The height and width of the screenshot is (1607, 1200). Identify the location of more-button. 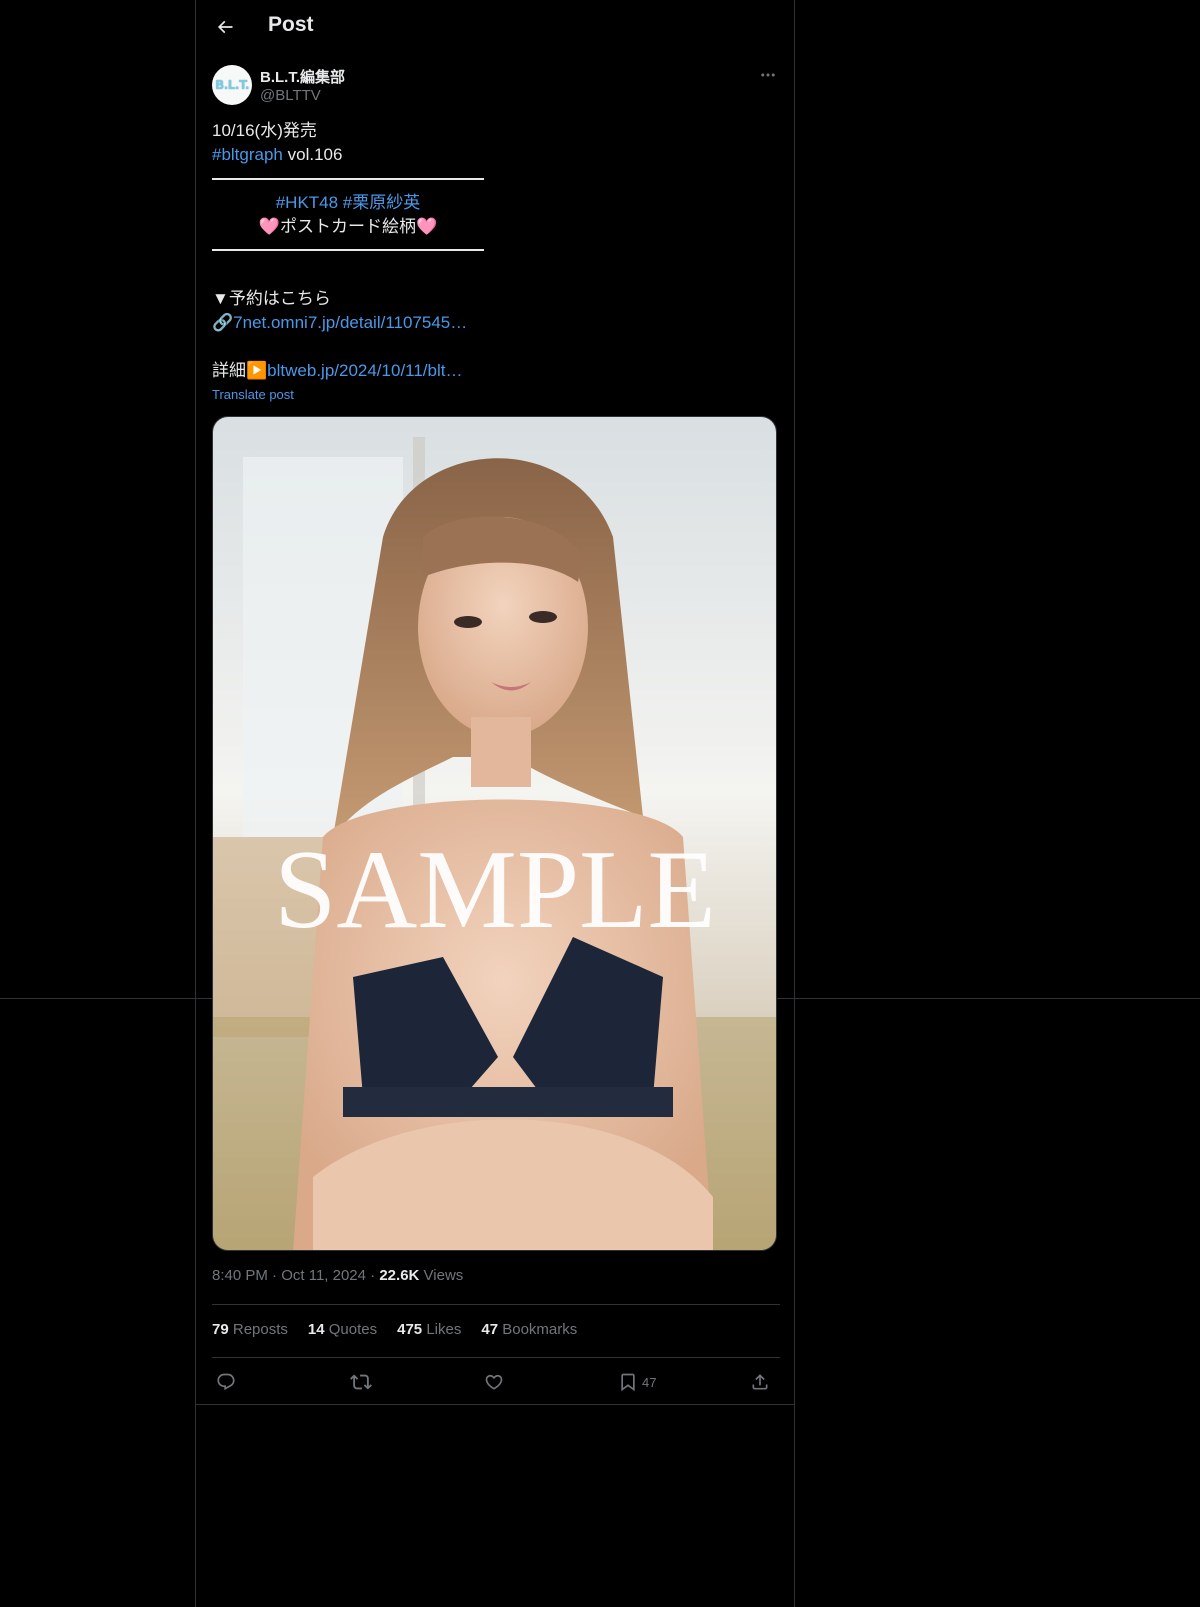
(768, 75).